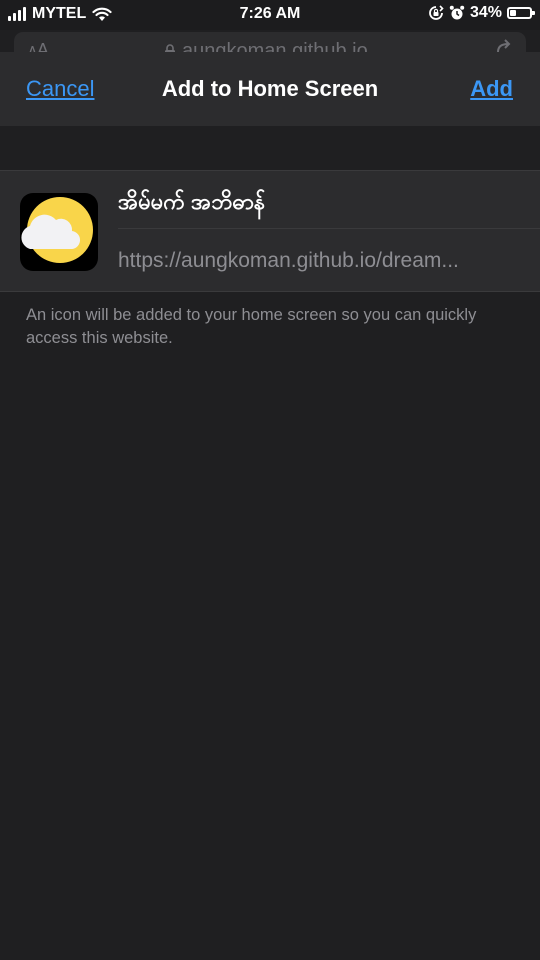 The width and height of the screenshot is (540, 960). Describe the element at coordinates (270, 15) in the screenshot. I see `status-bar: MYTEL 7:26 AM 34%` at that location.